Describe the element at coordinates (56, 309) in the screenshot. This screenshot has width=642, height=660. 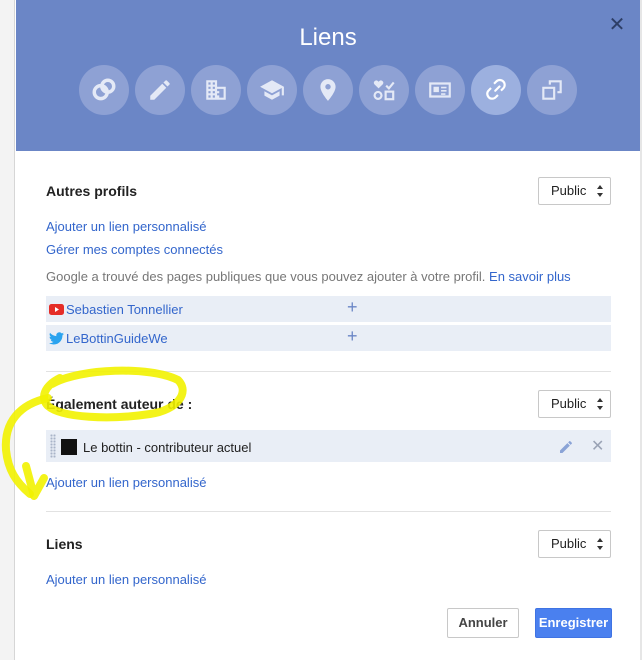
I see `youtube-icon` at that location.